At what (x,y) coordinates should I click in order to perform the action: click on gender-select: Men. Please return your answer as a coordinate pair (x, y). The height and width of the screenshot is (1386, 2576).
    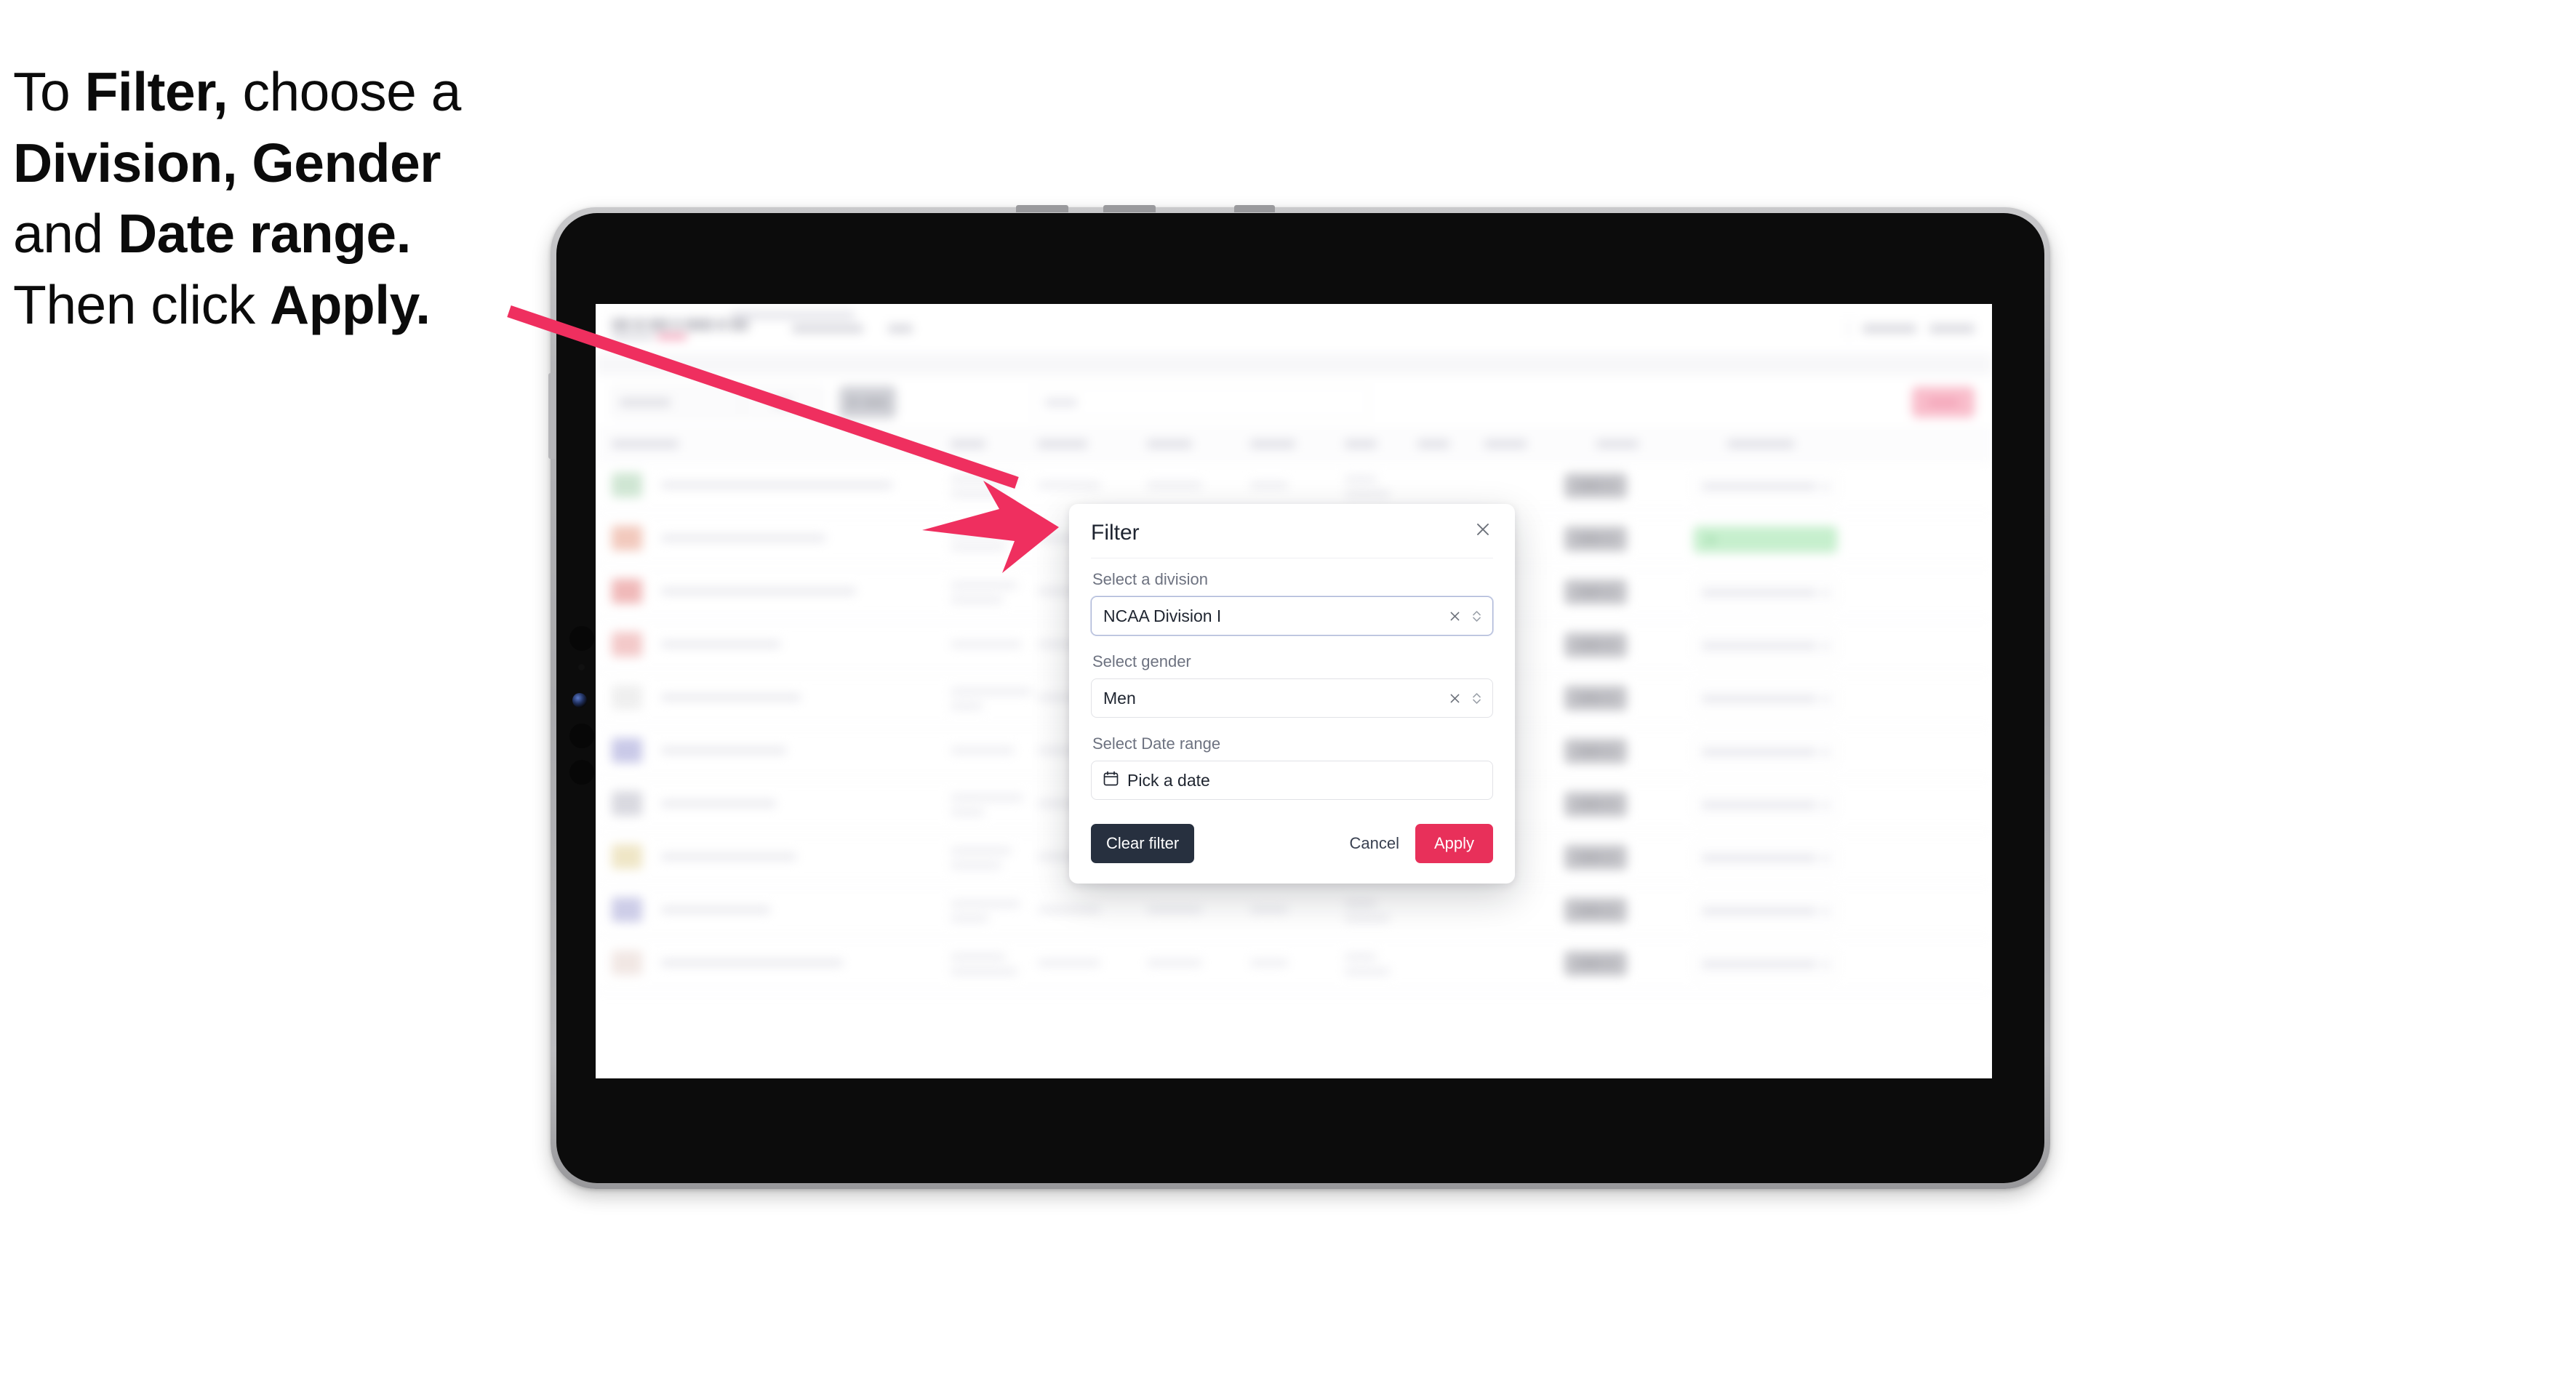
    Looking at the image, I should click on (1292, 698).